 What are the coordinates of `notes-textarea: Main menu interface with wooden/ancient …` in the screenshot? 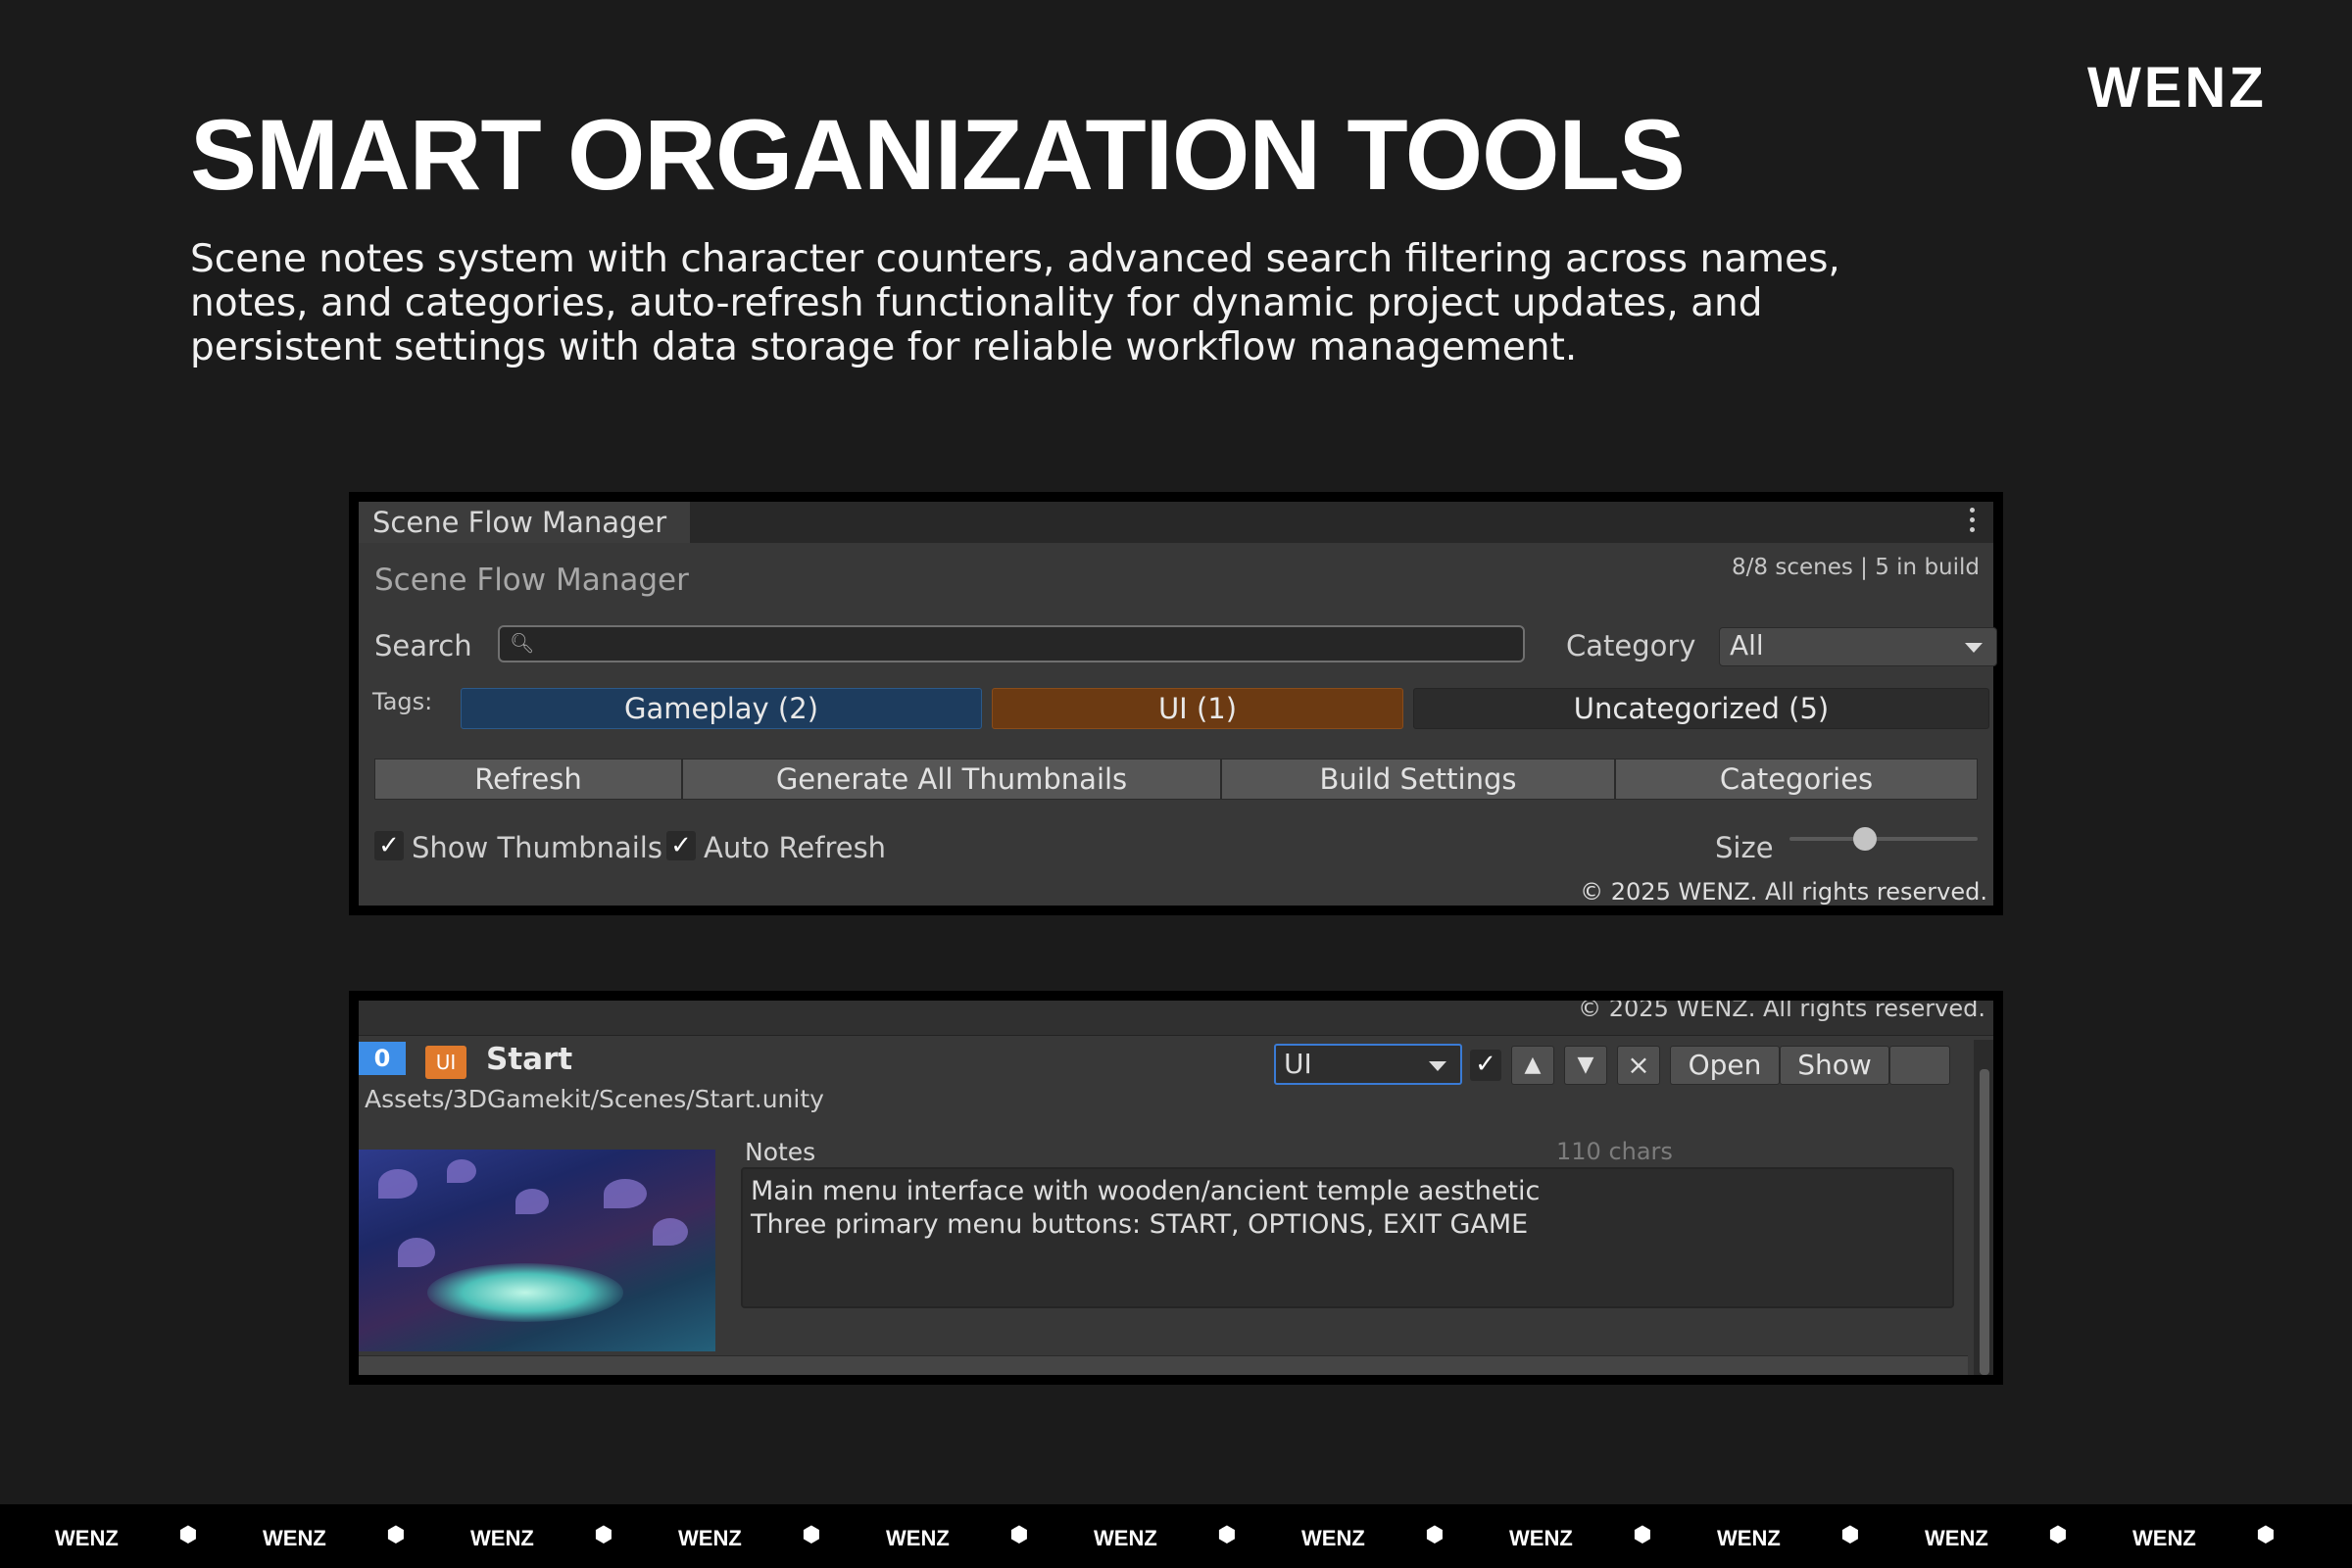 It's located at (1347, 1237).